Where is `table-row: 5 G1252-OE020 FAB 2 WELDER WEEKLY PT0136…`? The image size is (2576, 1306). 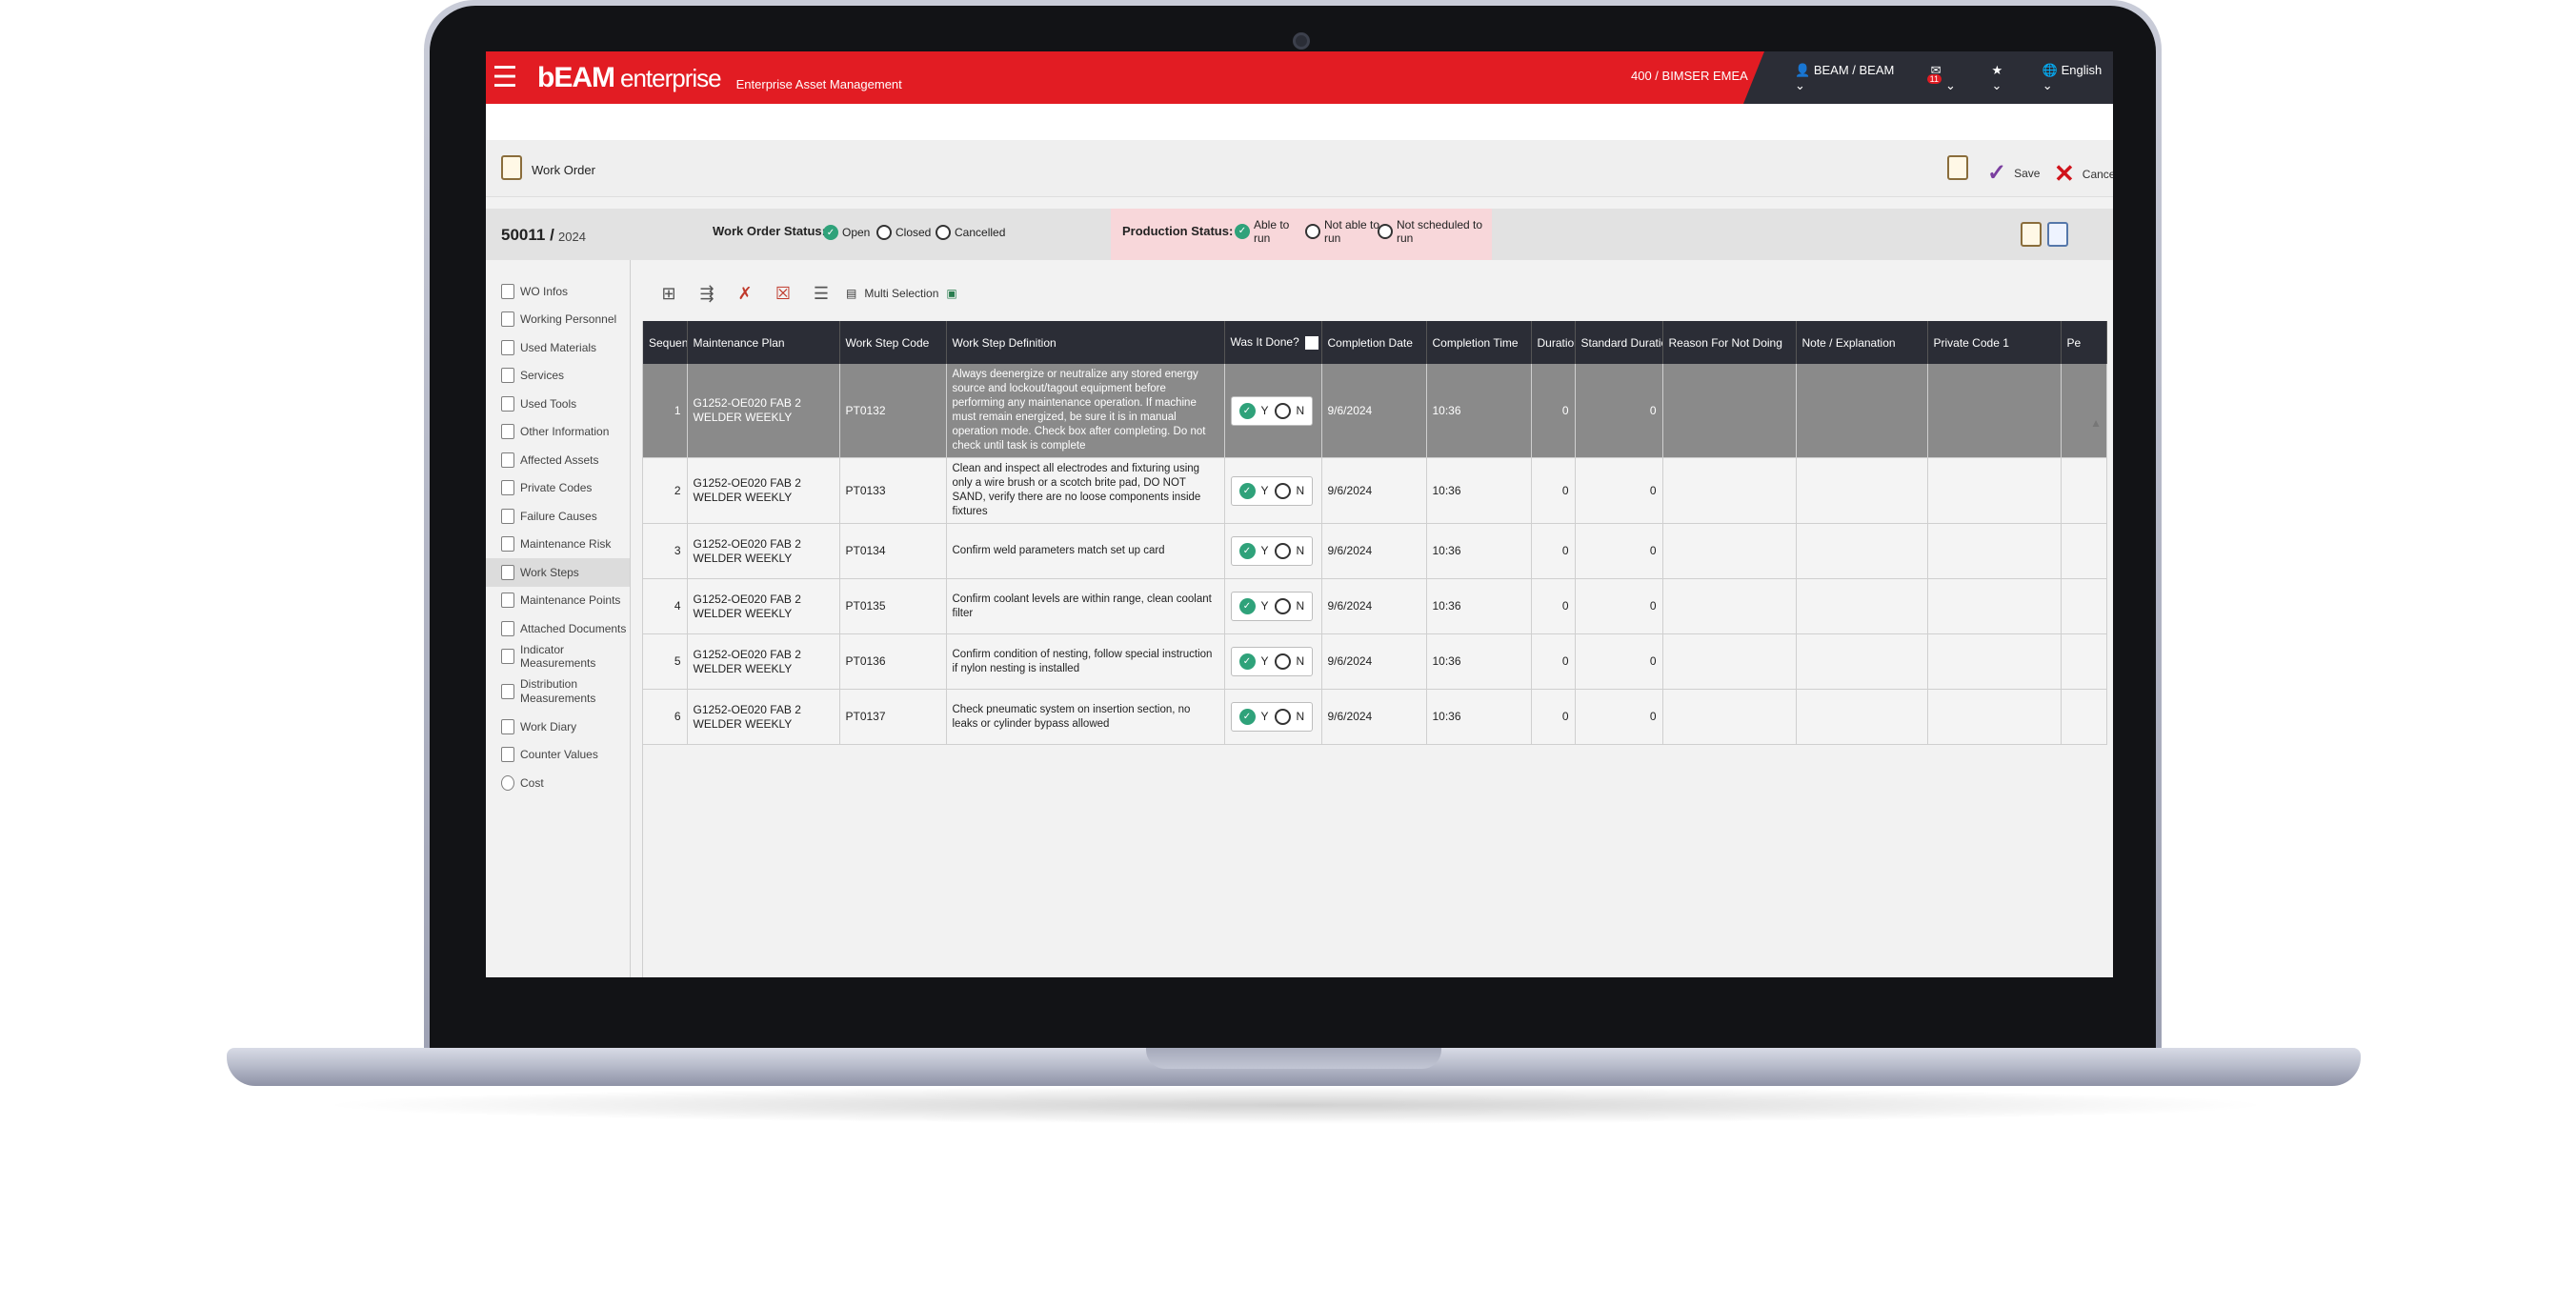
table-row: 5 G1252-OE020 FAB 2 WELDER WEEKLY PT0136… is located at coordinates (1375, 661).